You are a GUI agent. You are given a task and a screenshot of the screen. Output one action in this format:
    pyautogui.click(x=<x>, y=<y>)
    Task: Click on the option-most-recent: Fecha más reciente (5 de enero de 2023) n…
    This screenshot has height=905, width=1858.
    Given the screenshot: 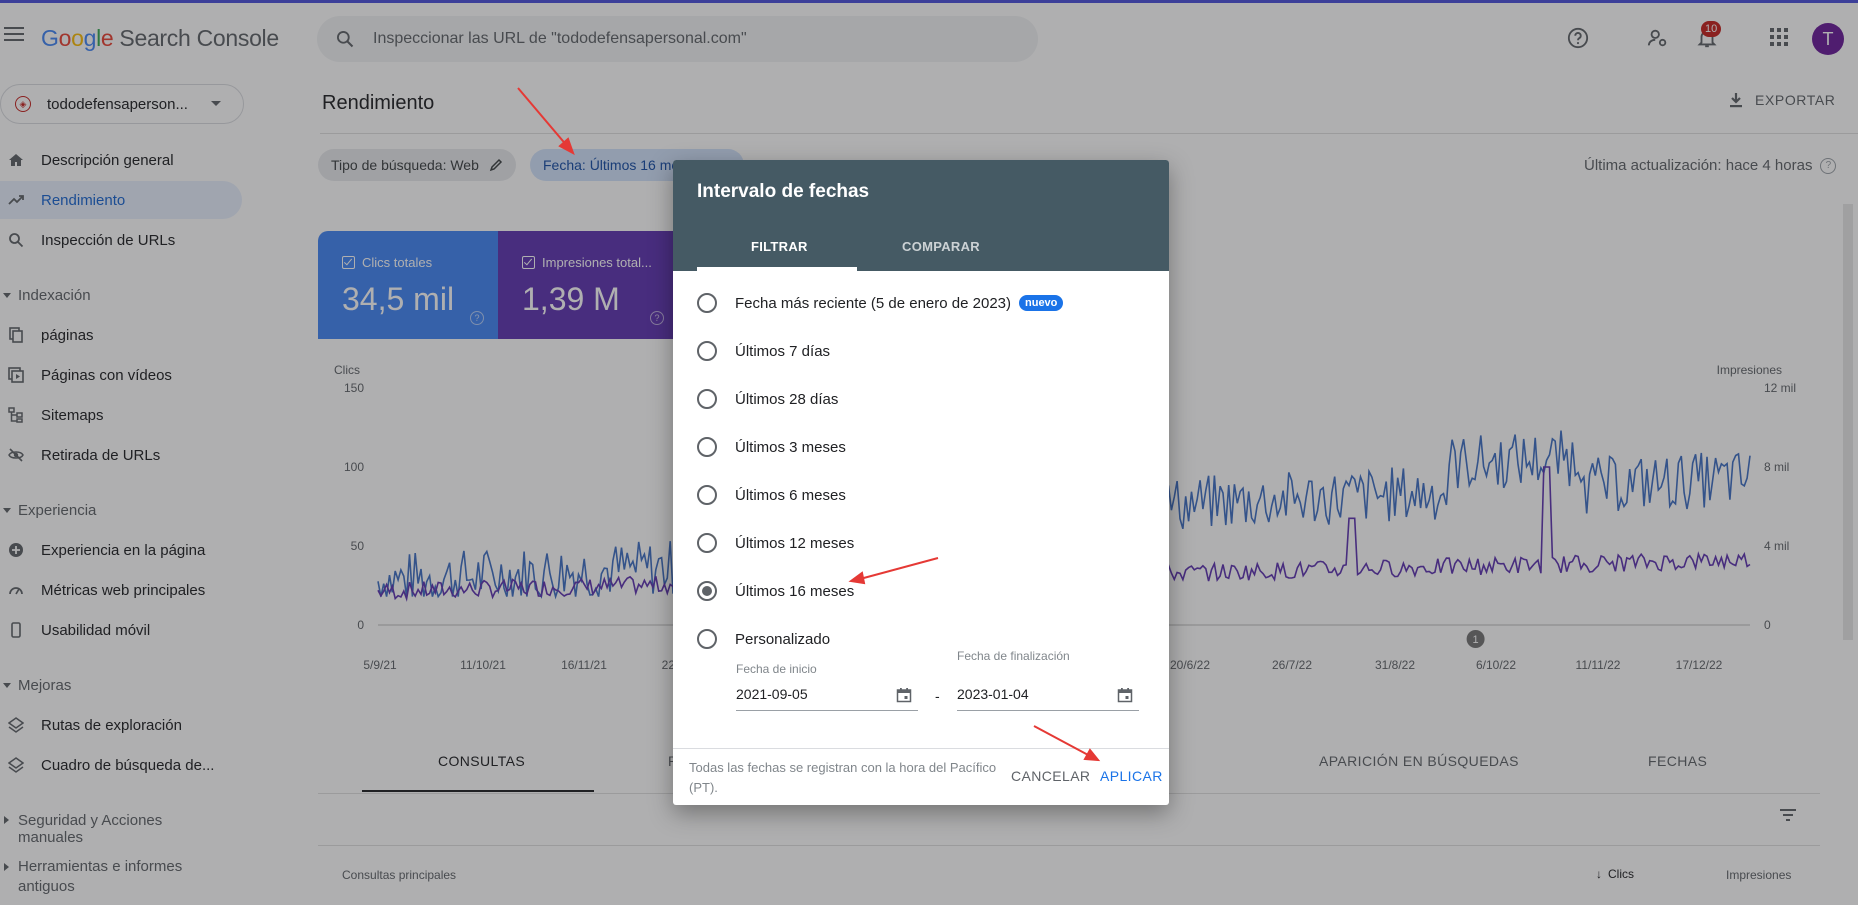 What is the action you would take?
    pyautogui.click(x=880, y=303)
    